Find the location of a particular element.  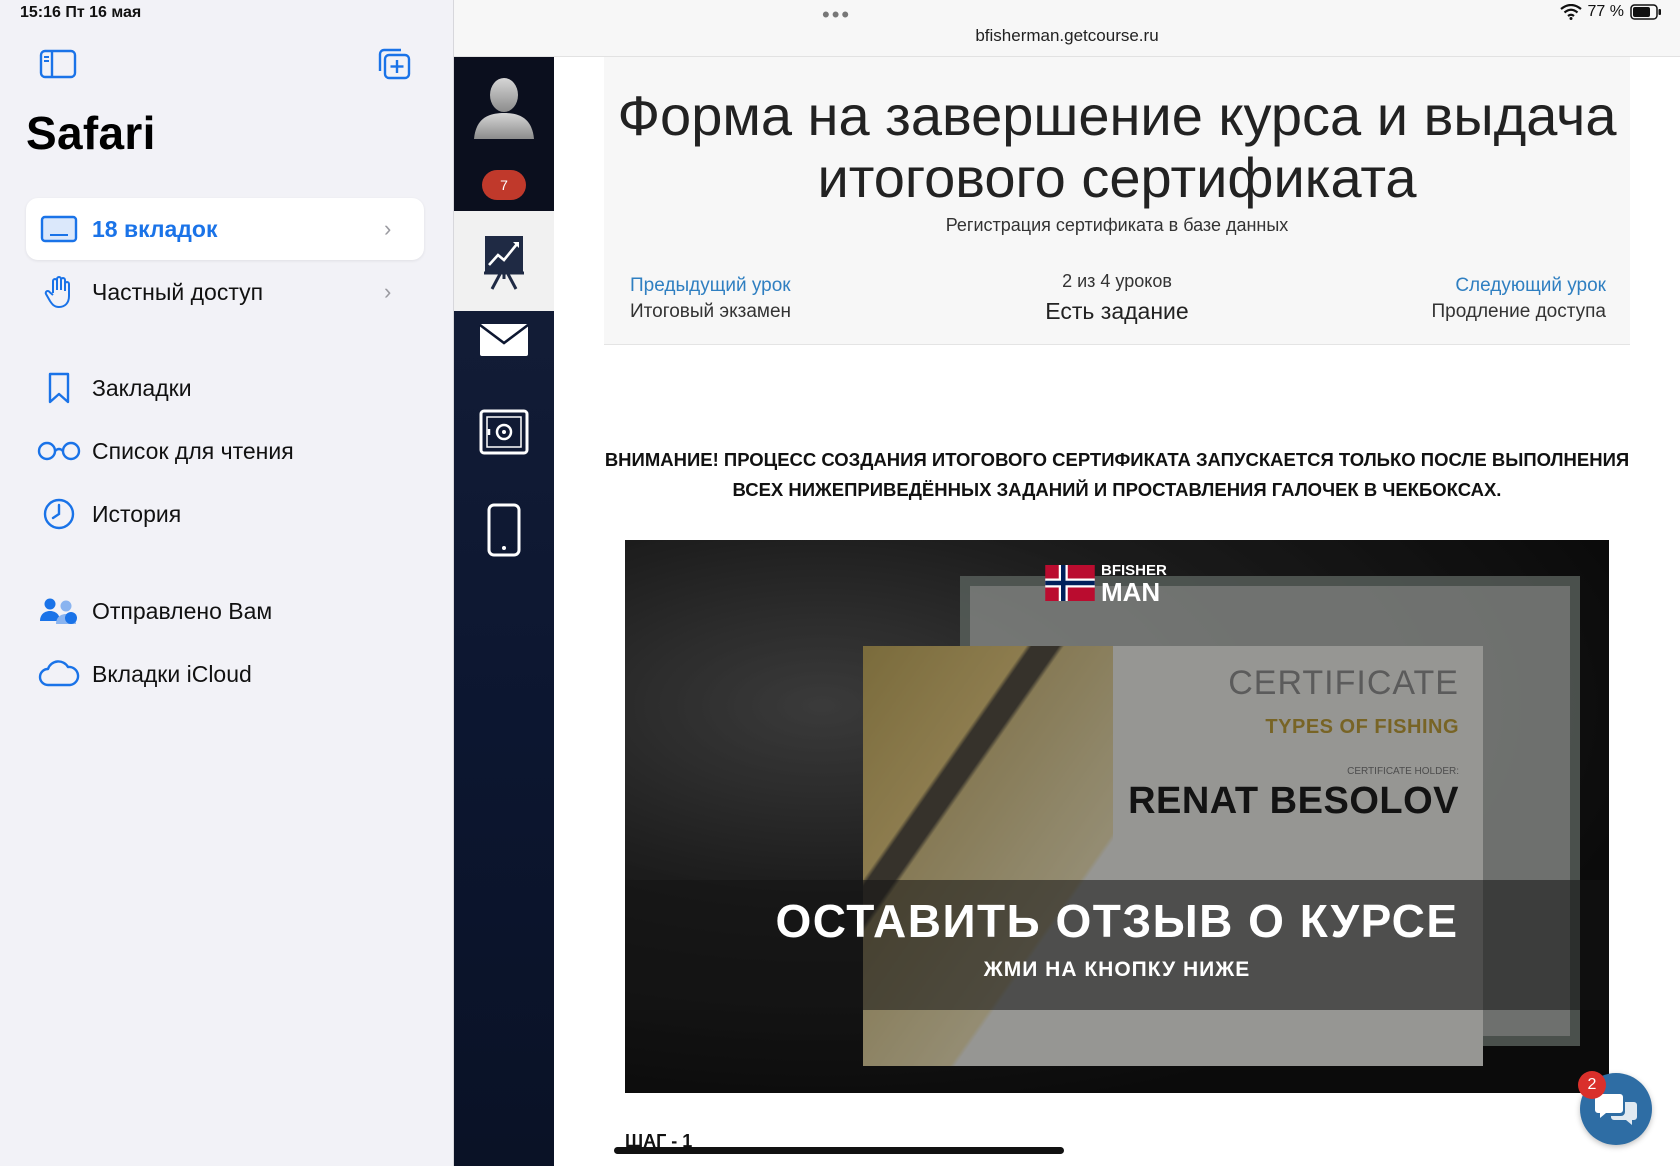

sidebar-item-icloud-tabs: Вкладки iCloud is located at coordinates (225, 674).